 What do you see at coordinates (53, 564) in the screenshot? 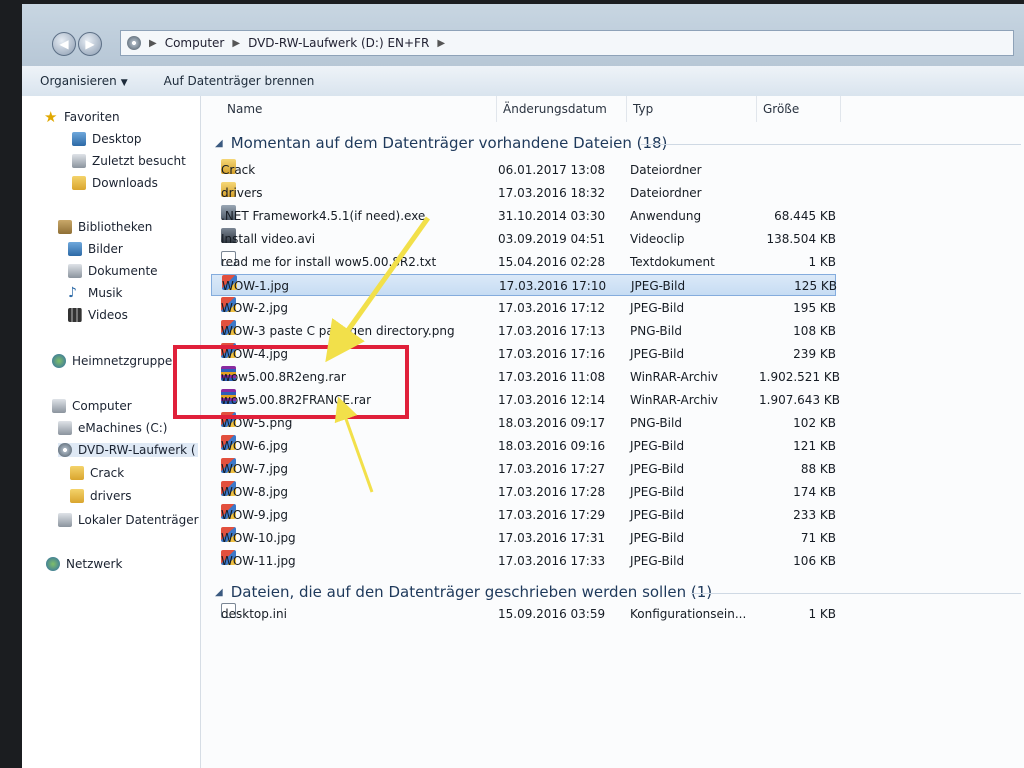
I see `network-icon` at bounding box center [53, 564].